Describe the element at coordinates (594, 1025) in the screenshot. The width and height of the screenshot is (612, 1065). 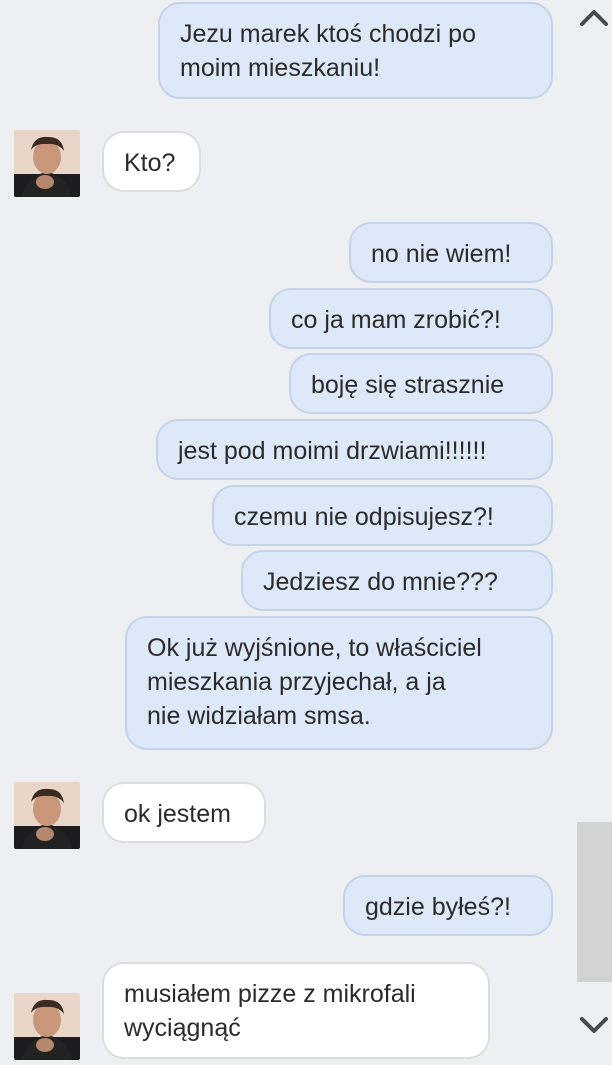
I see `chevron-down-icon` at that location.